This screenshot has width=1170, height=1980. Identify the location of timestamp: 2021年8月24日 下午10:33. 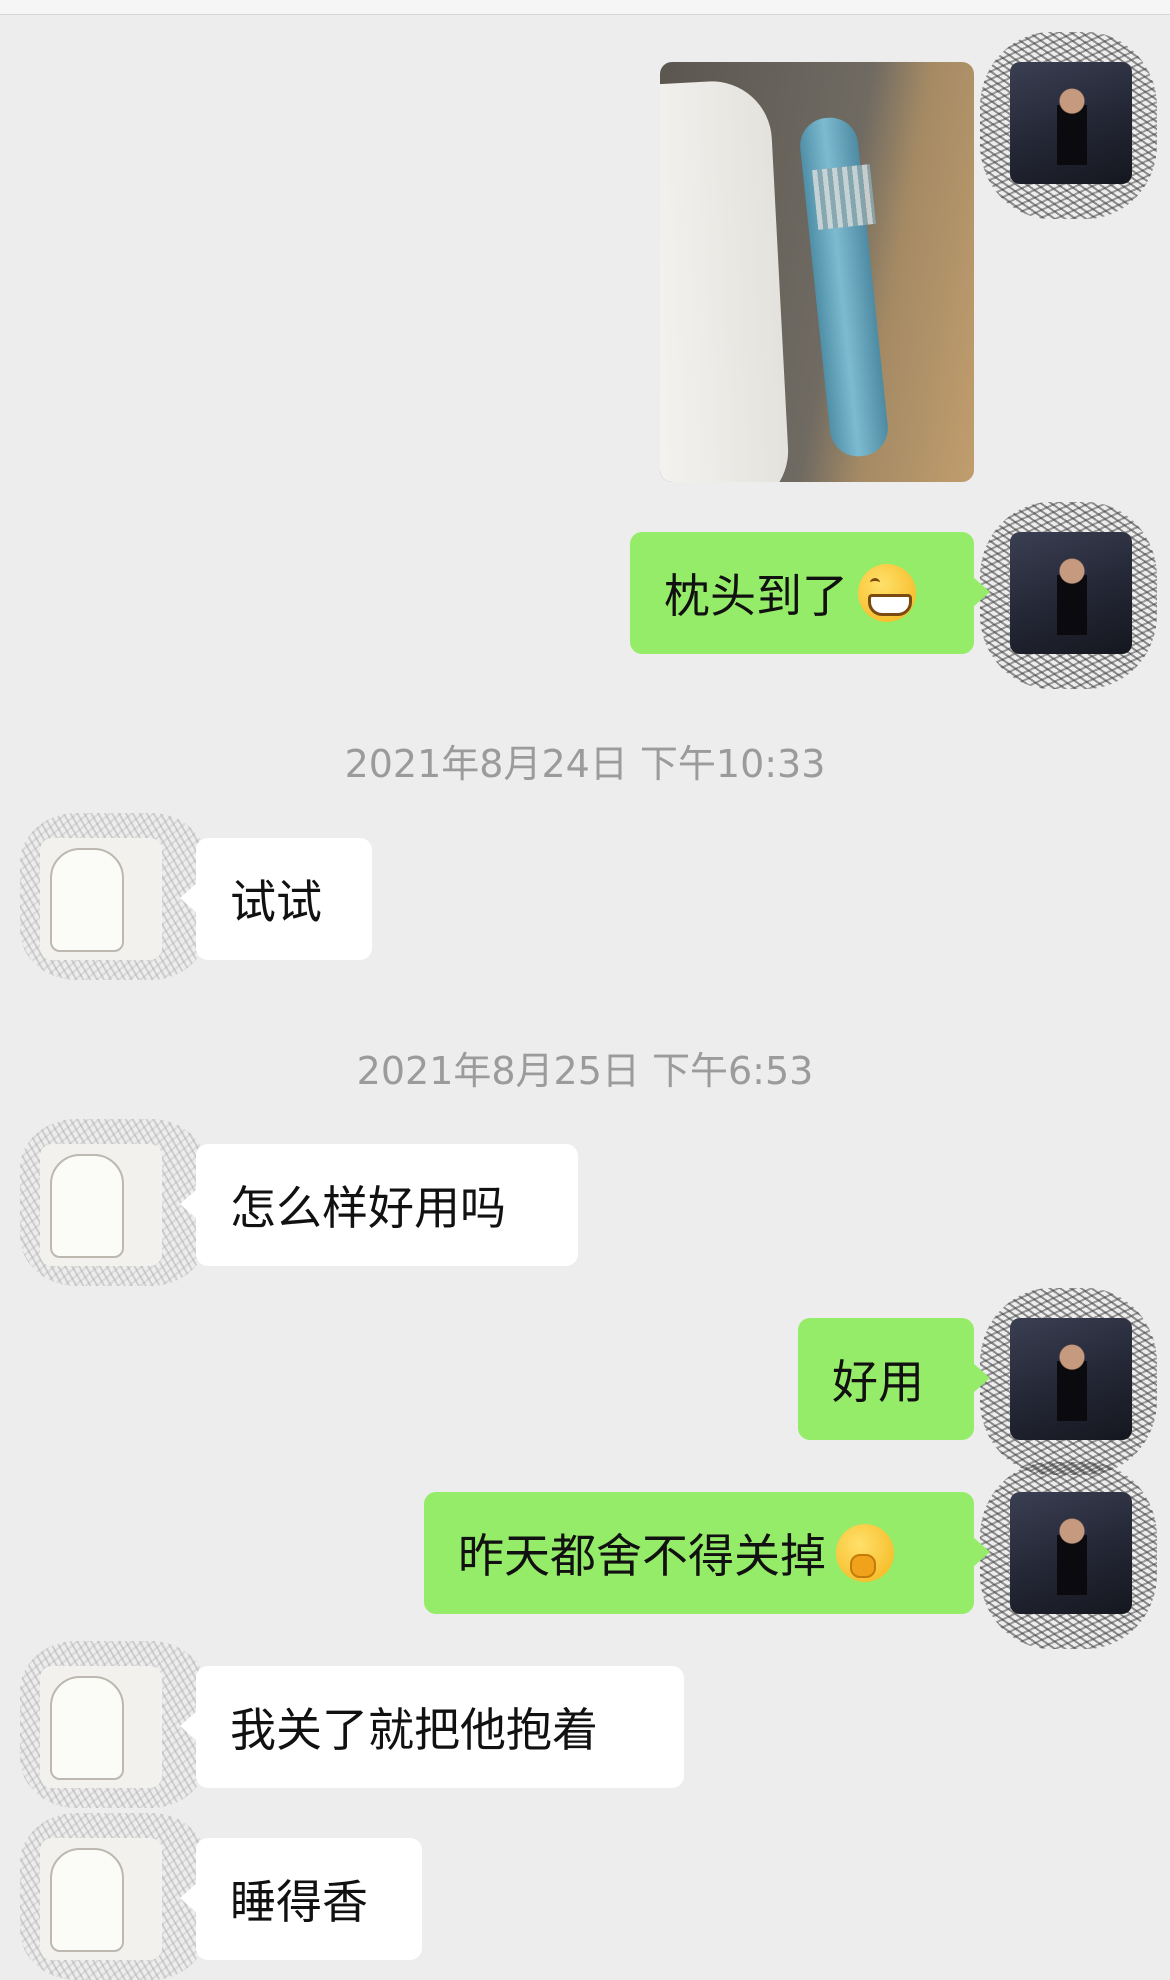
(585, 764).